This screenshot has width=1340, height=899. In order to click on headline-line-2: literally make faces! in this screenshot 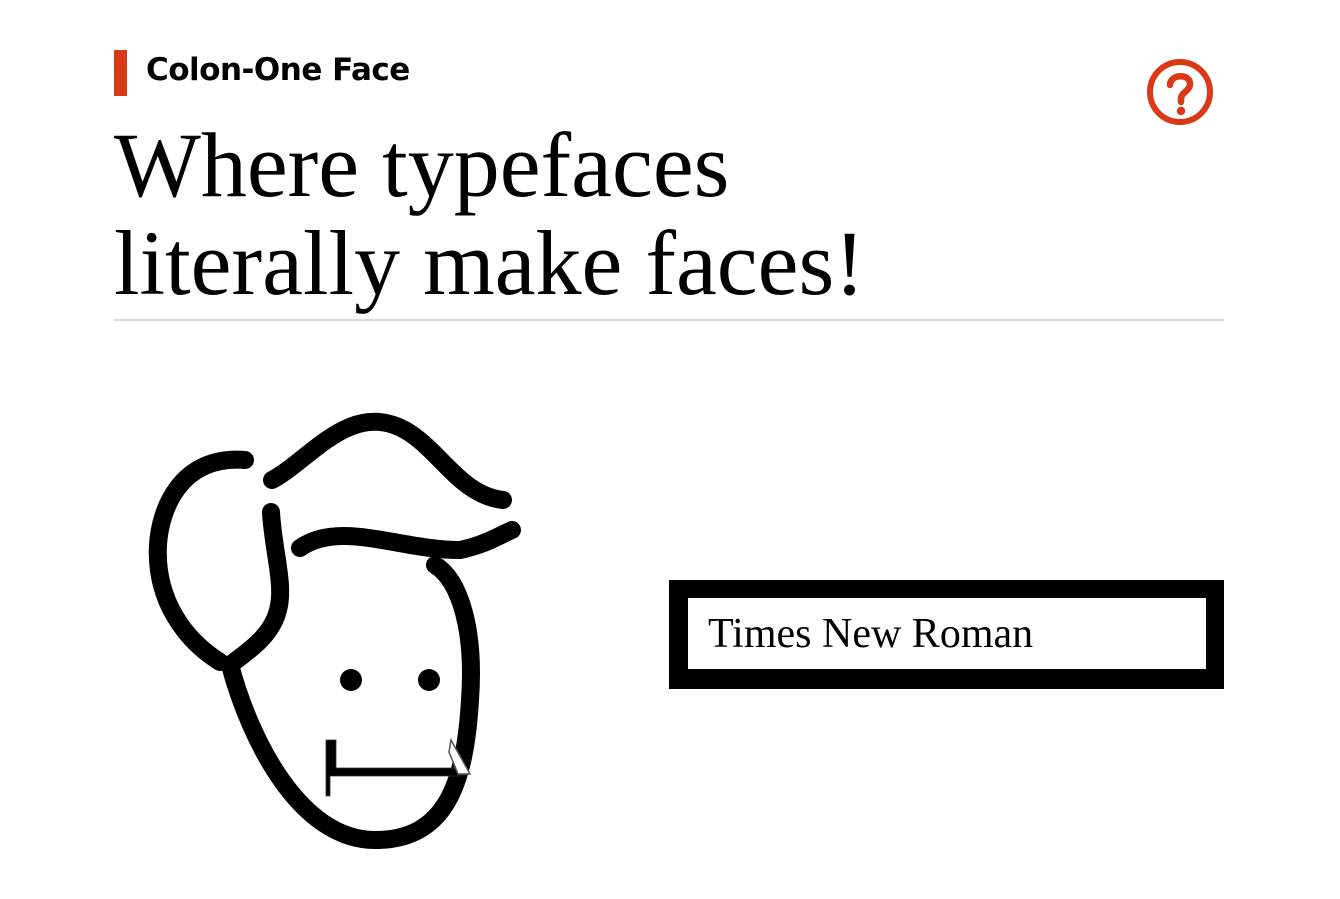, I will do `click(489, 263)`.